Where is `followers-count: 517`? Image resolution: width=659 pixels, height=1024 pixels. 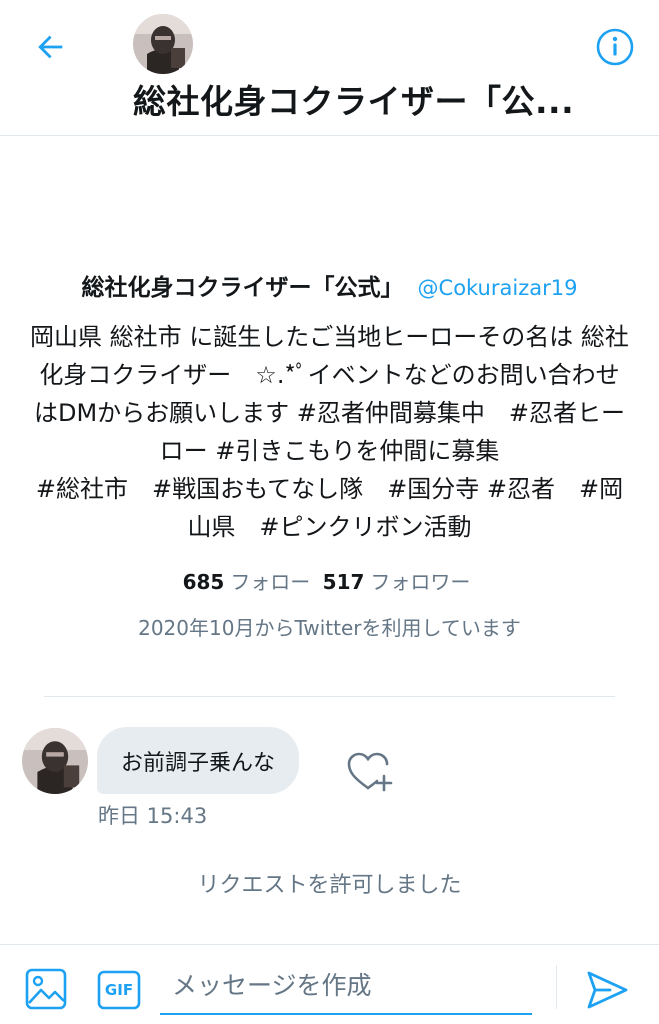 followers-count: 517 is located at coordinates (344, 582).